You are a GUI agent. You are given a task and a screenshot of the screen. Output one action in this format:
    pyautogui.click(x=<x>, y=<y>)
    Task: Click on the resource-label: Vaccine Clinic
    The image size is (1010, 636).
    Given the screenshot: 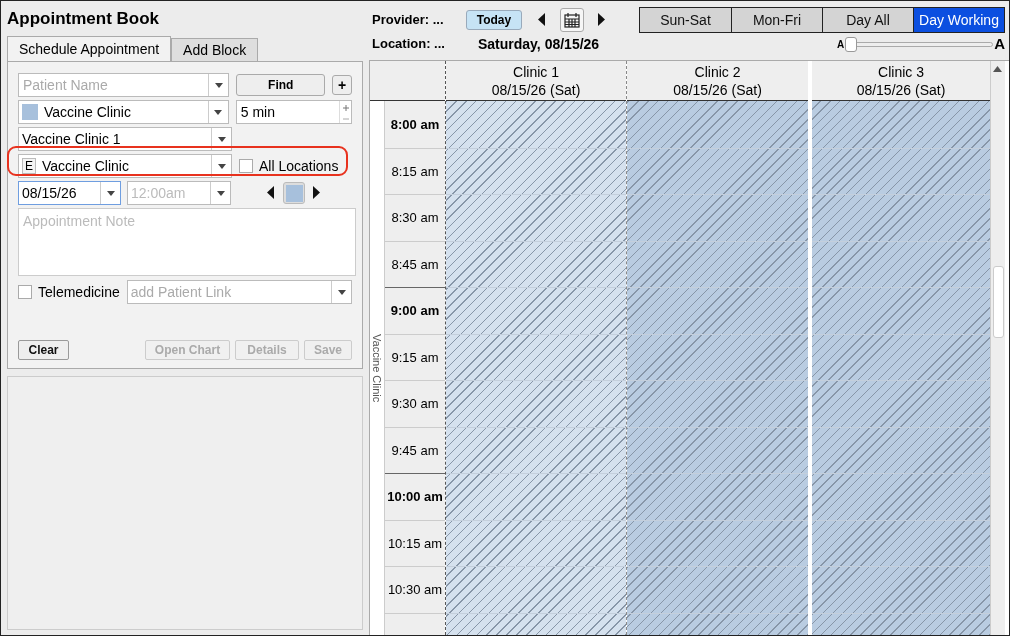 What is the action you would take?
    pyautogui.click(x=377, y=368)
    